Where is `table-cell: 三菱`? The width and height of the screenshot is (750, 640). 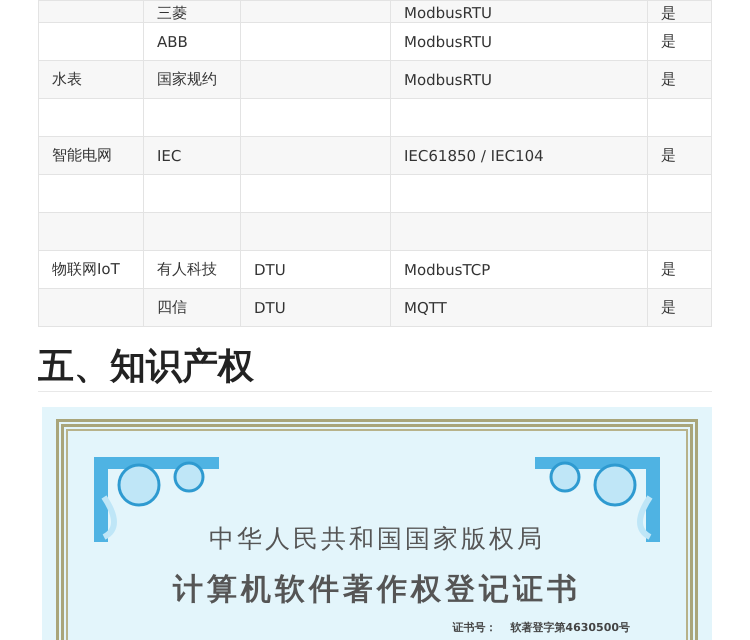 table-cell: 三菱 is located at coordinates (192, 11).